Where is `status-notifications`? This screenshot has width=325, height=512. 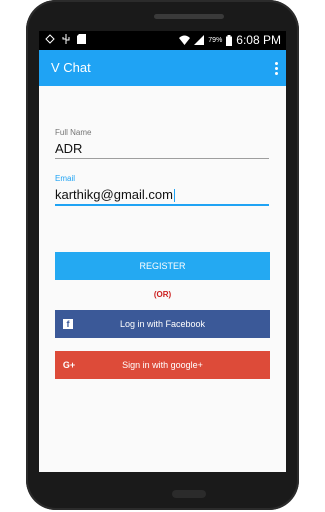
status-notifications is located at coordinates (65, 39).